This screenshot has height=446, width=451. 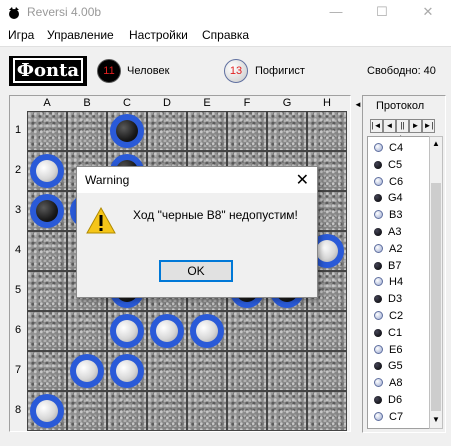 I want to click on menu-game: Игра, so click(x=21, y=35).